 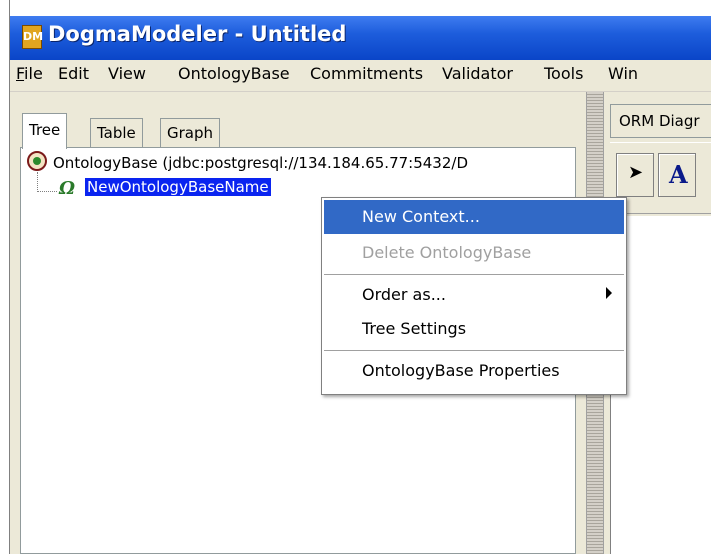 I want to click on menu-edit: Edit, so click(x=73, y=73).